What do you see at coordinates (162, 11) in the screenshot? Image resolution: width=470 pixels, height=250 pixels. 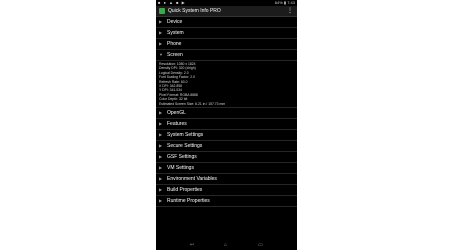 I see `android-icon` at bounding box center [162, 11].